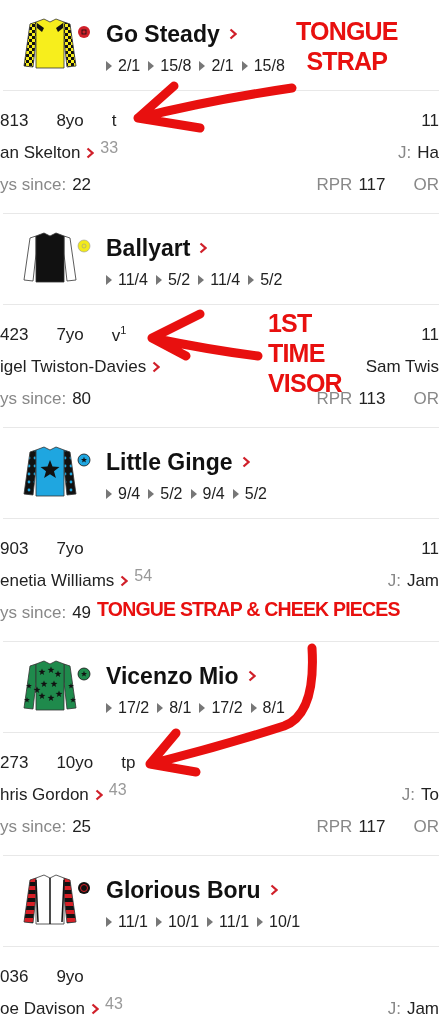 The height and width of the screenshot is (1024, 439). I want to click on trainer-link: enetia Williams, so click(57, 581).